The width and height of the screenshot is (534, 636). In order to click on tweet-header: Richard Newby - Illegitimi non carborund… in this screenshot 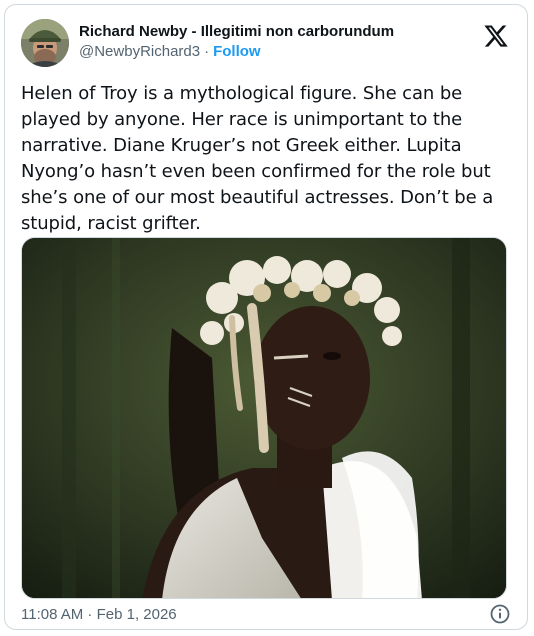, I will do `click(266, 46)`.